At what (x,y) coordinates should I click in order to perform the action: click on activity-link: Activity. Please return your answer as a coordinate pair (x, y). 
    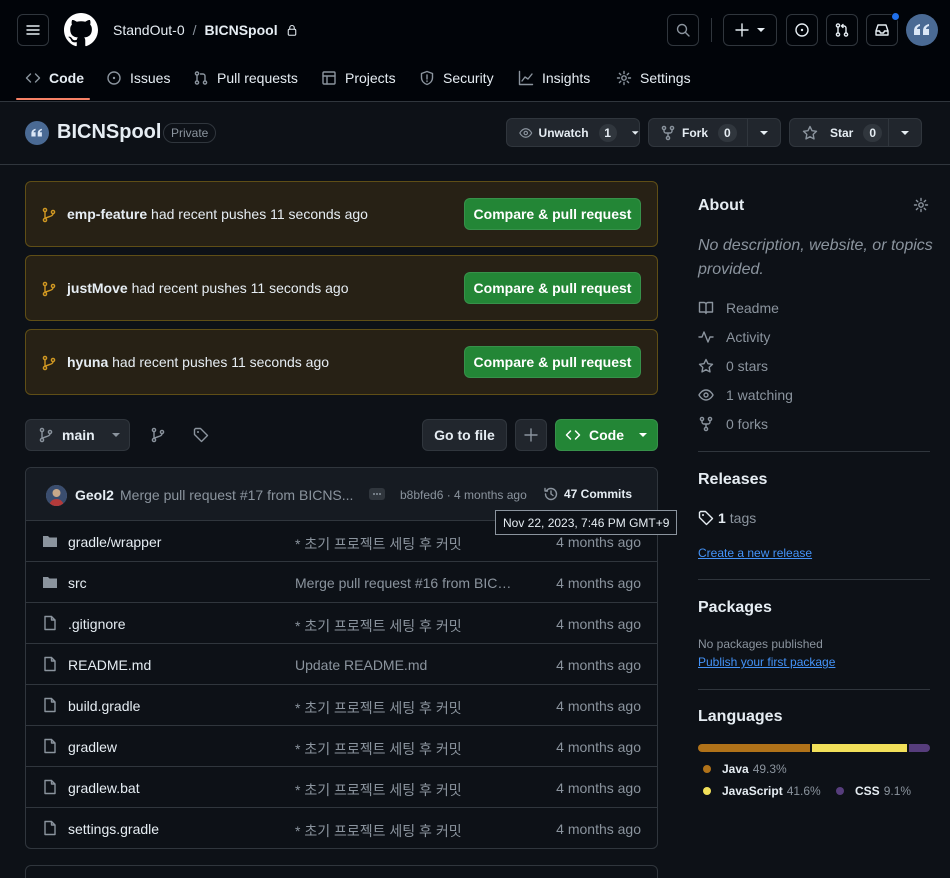
    Looking at the image, I should click on (734, 337).